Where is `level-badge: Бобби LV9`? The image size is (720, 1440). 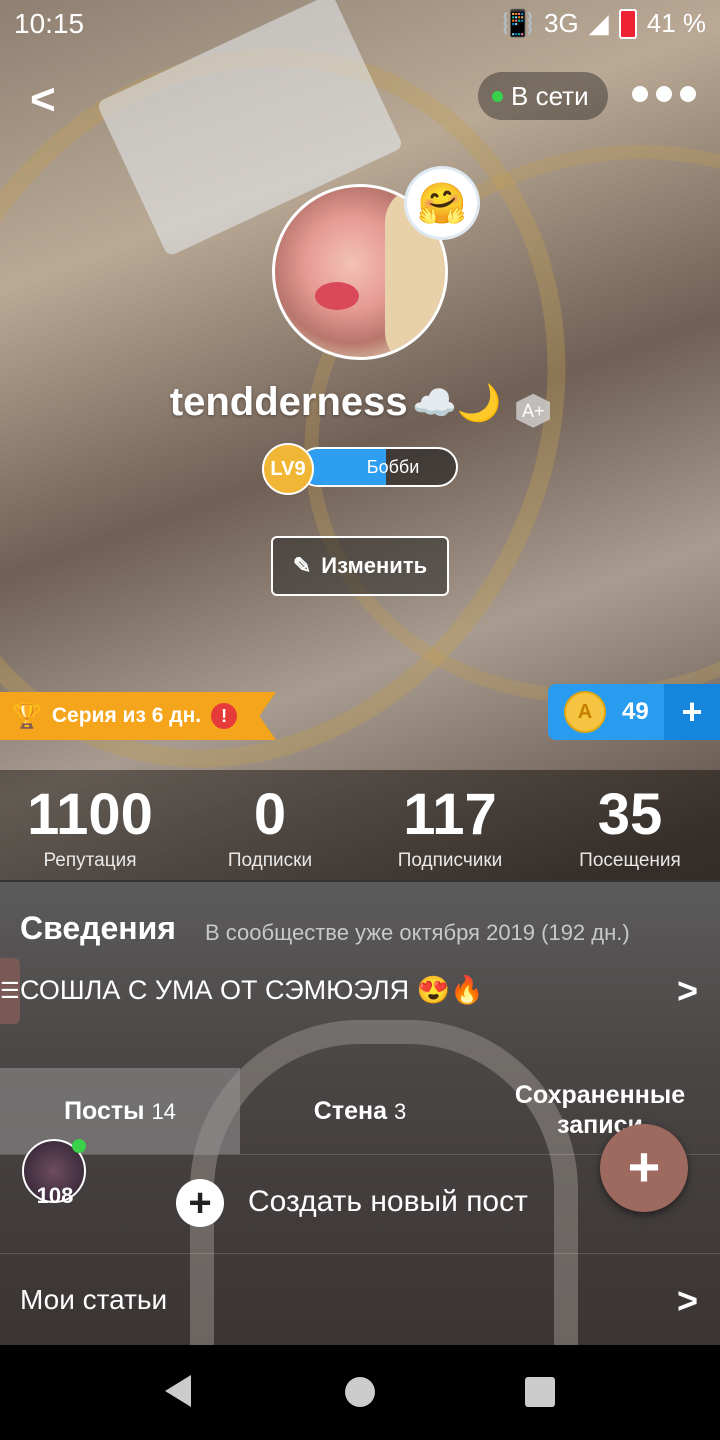
level-badge: Бобби LV9 is located at coordinates (360, 469).